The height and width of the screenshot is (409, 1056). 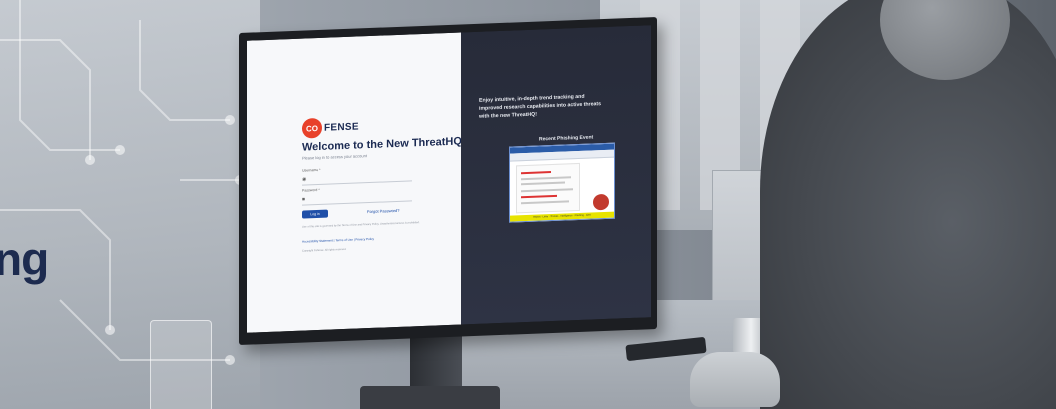 What do you see at coordinates (311, 170) in the screenshot?
I see `username-label: Username *` at bounding box center [311, 170].